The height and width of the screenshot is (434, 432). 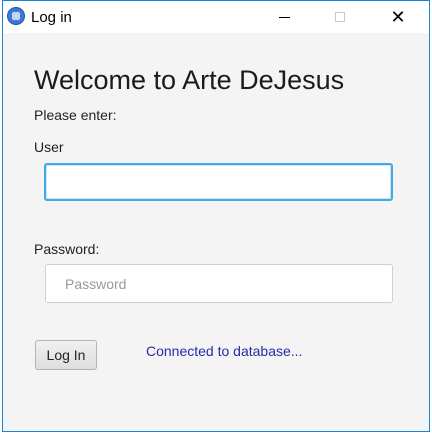 I want to click on minimize-button, so click(x=284, y=17).